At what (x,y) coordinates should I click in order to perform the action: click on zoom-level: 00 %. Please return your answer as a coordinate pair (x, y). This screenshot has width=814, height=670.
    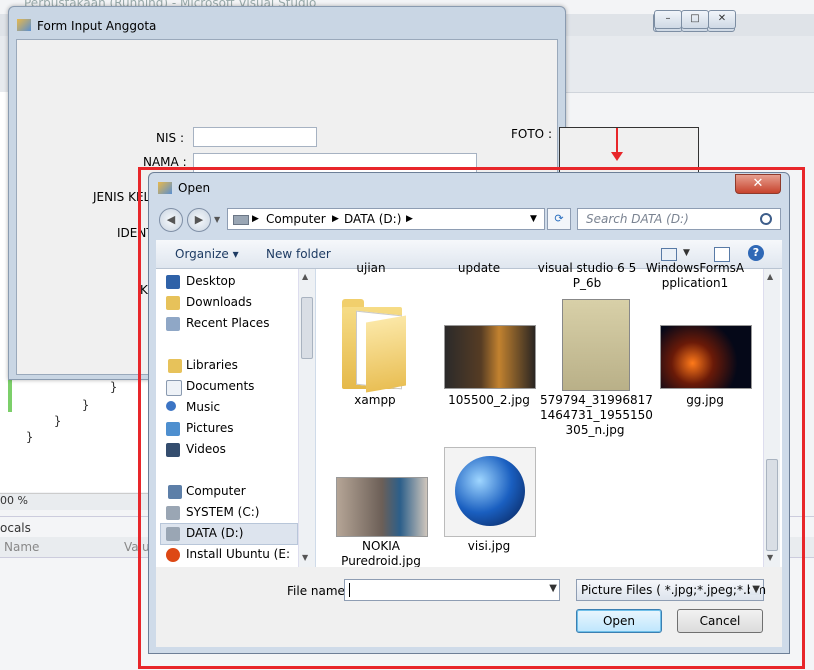
    Looking at the image, I should click on (75, 501).